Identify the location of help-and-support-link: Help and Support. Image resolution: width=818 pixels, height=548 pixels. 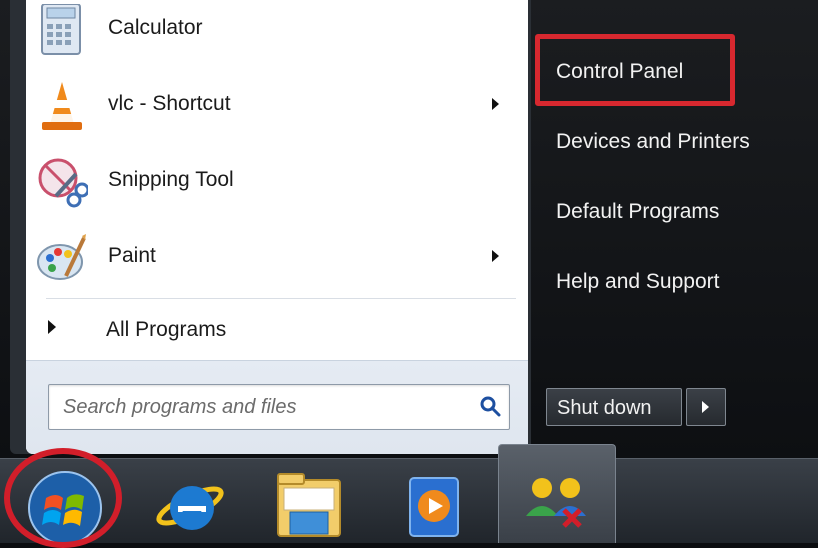
(637, 282).